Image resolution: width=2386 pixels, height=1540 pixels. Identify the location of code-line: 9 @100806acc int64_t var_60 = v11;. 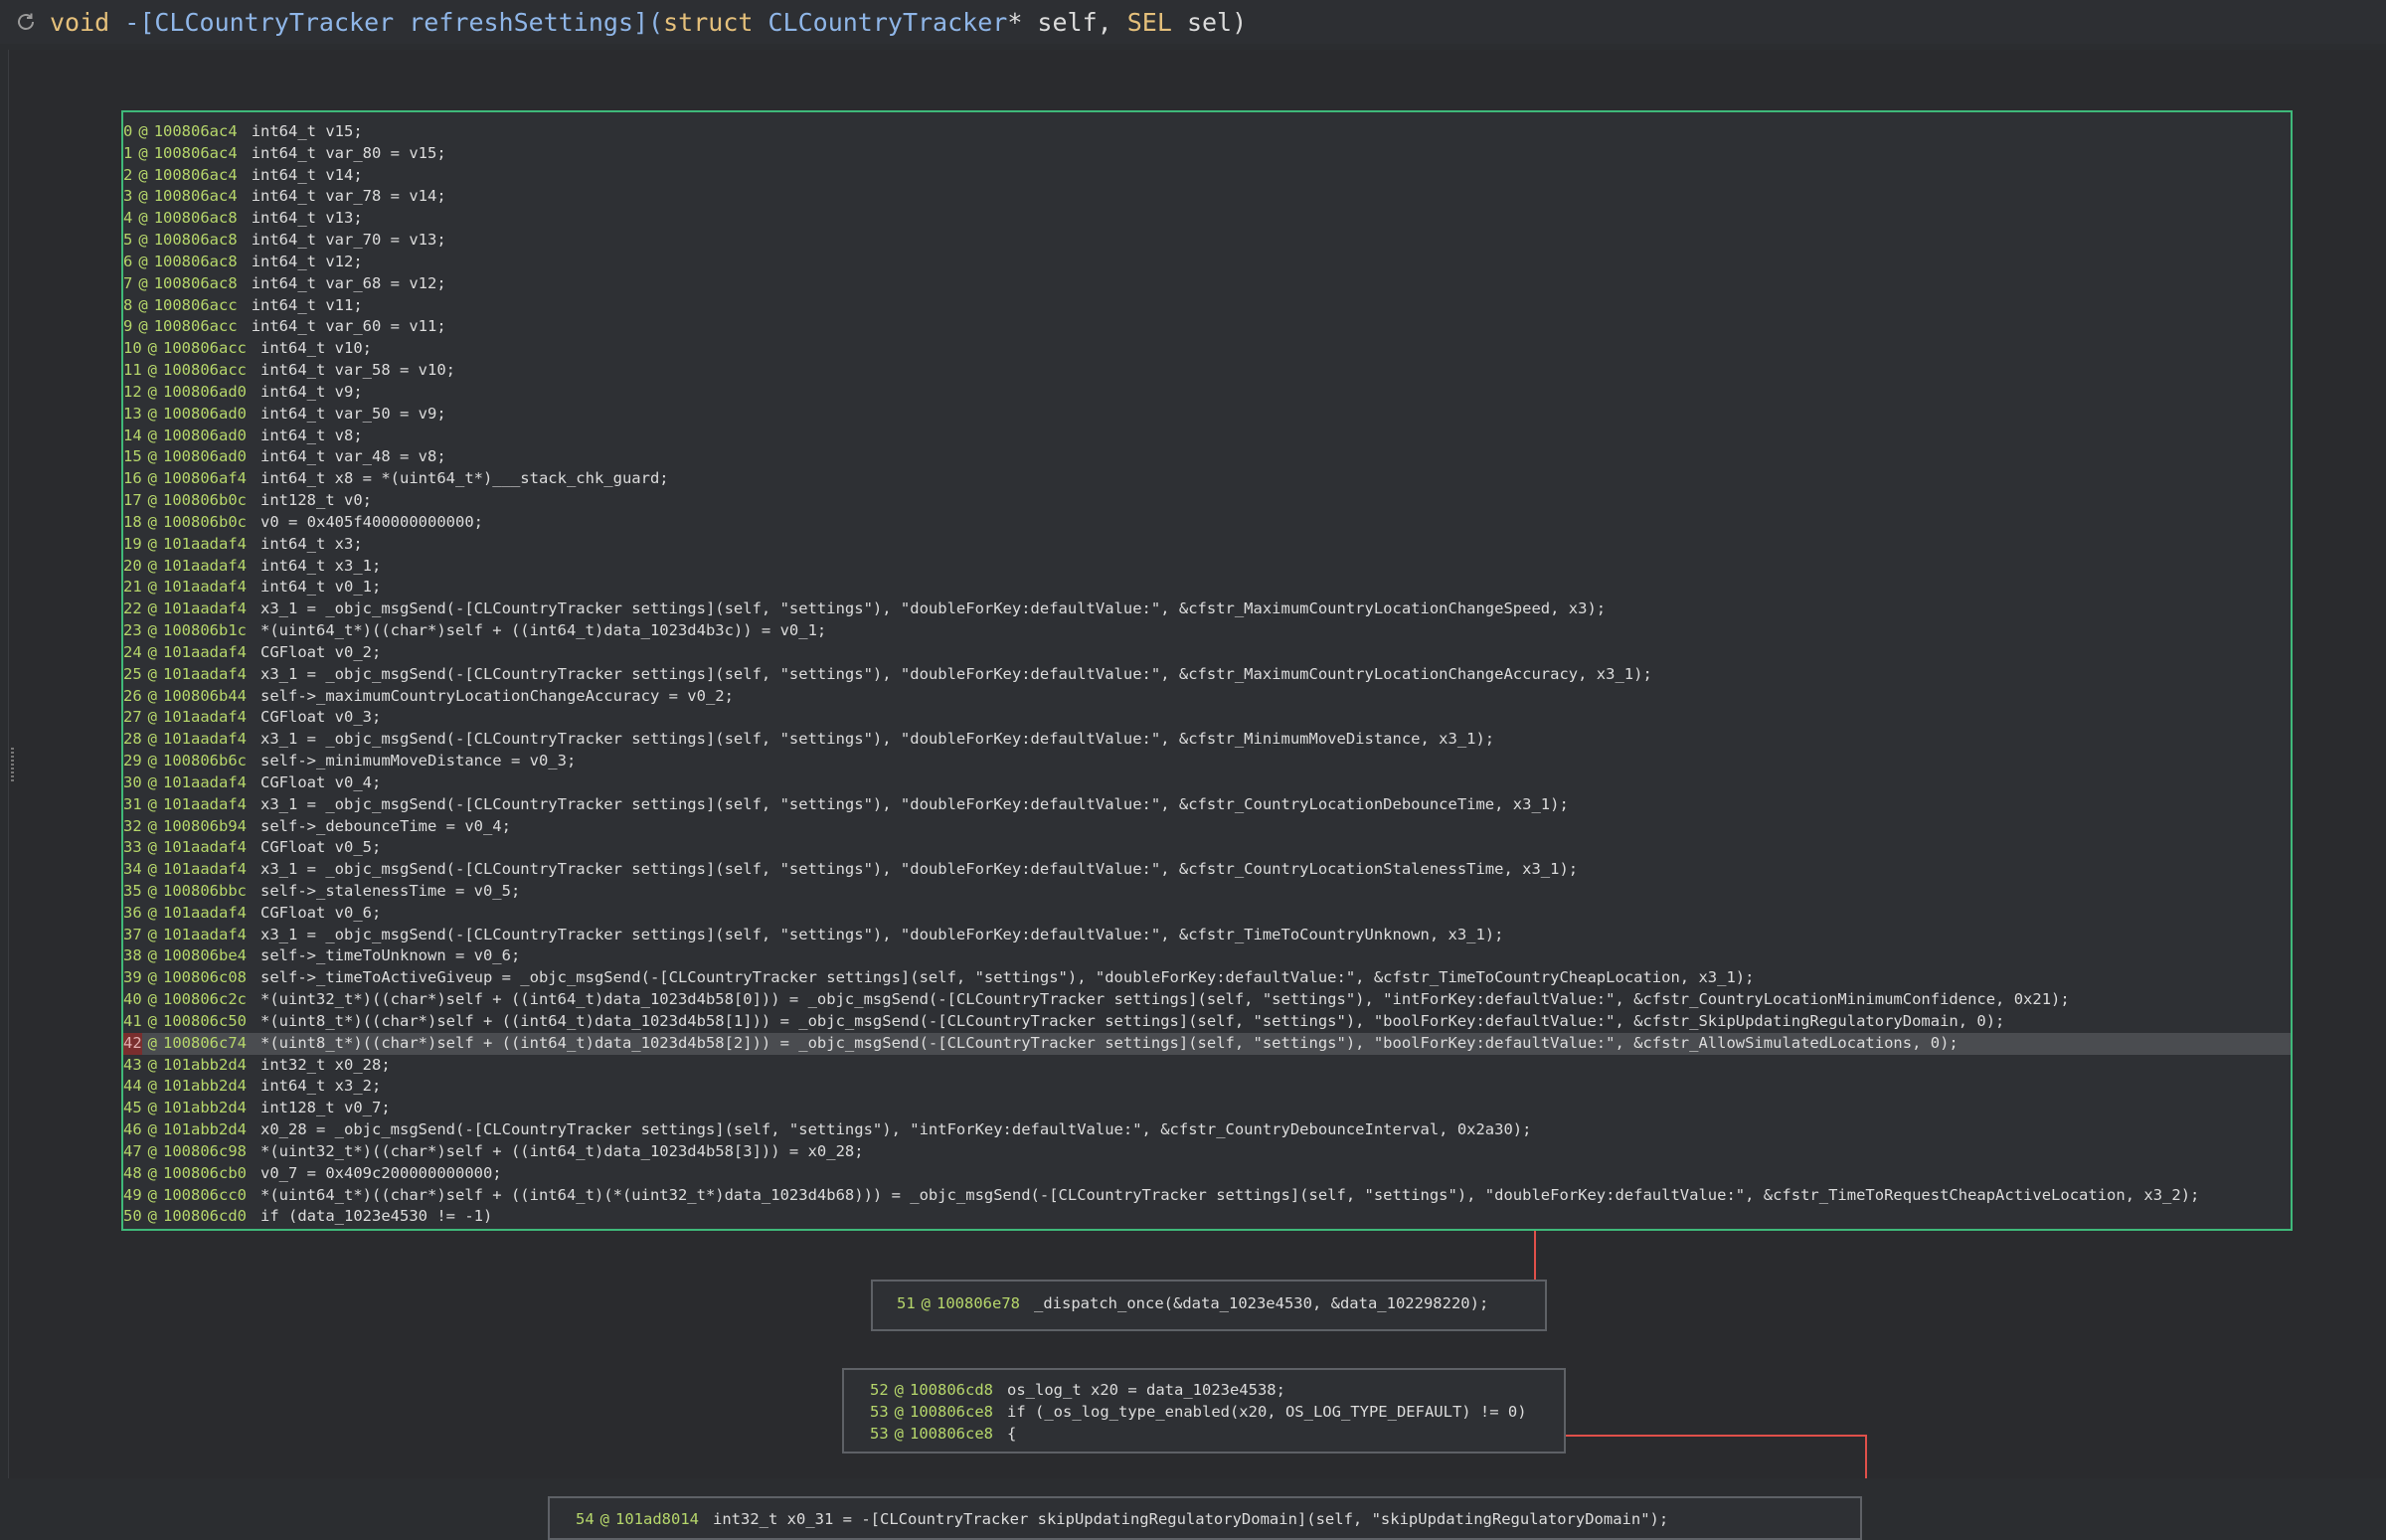
(1207, 327).